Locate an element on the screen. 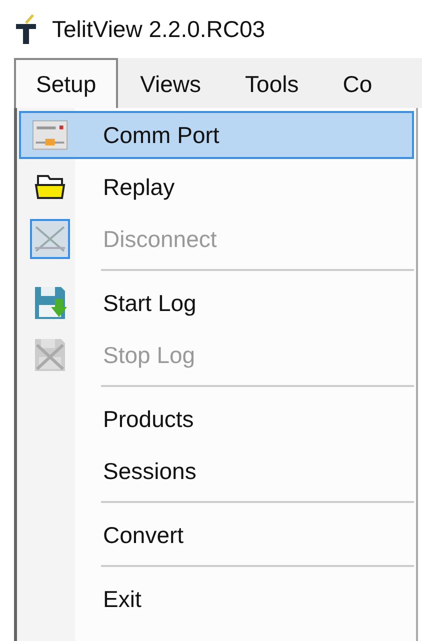 This screenshot has width=422, height=641. folder-icon is located at coordinates (50, 187).